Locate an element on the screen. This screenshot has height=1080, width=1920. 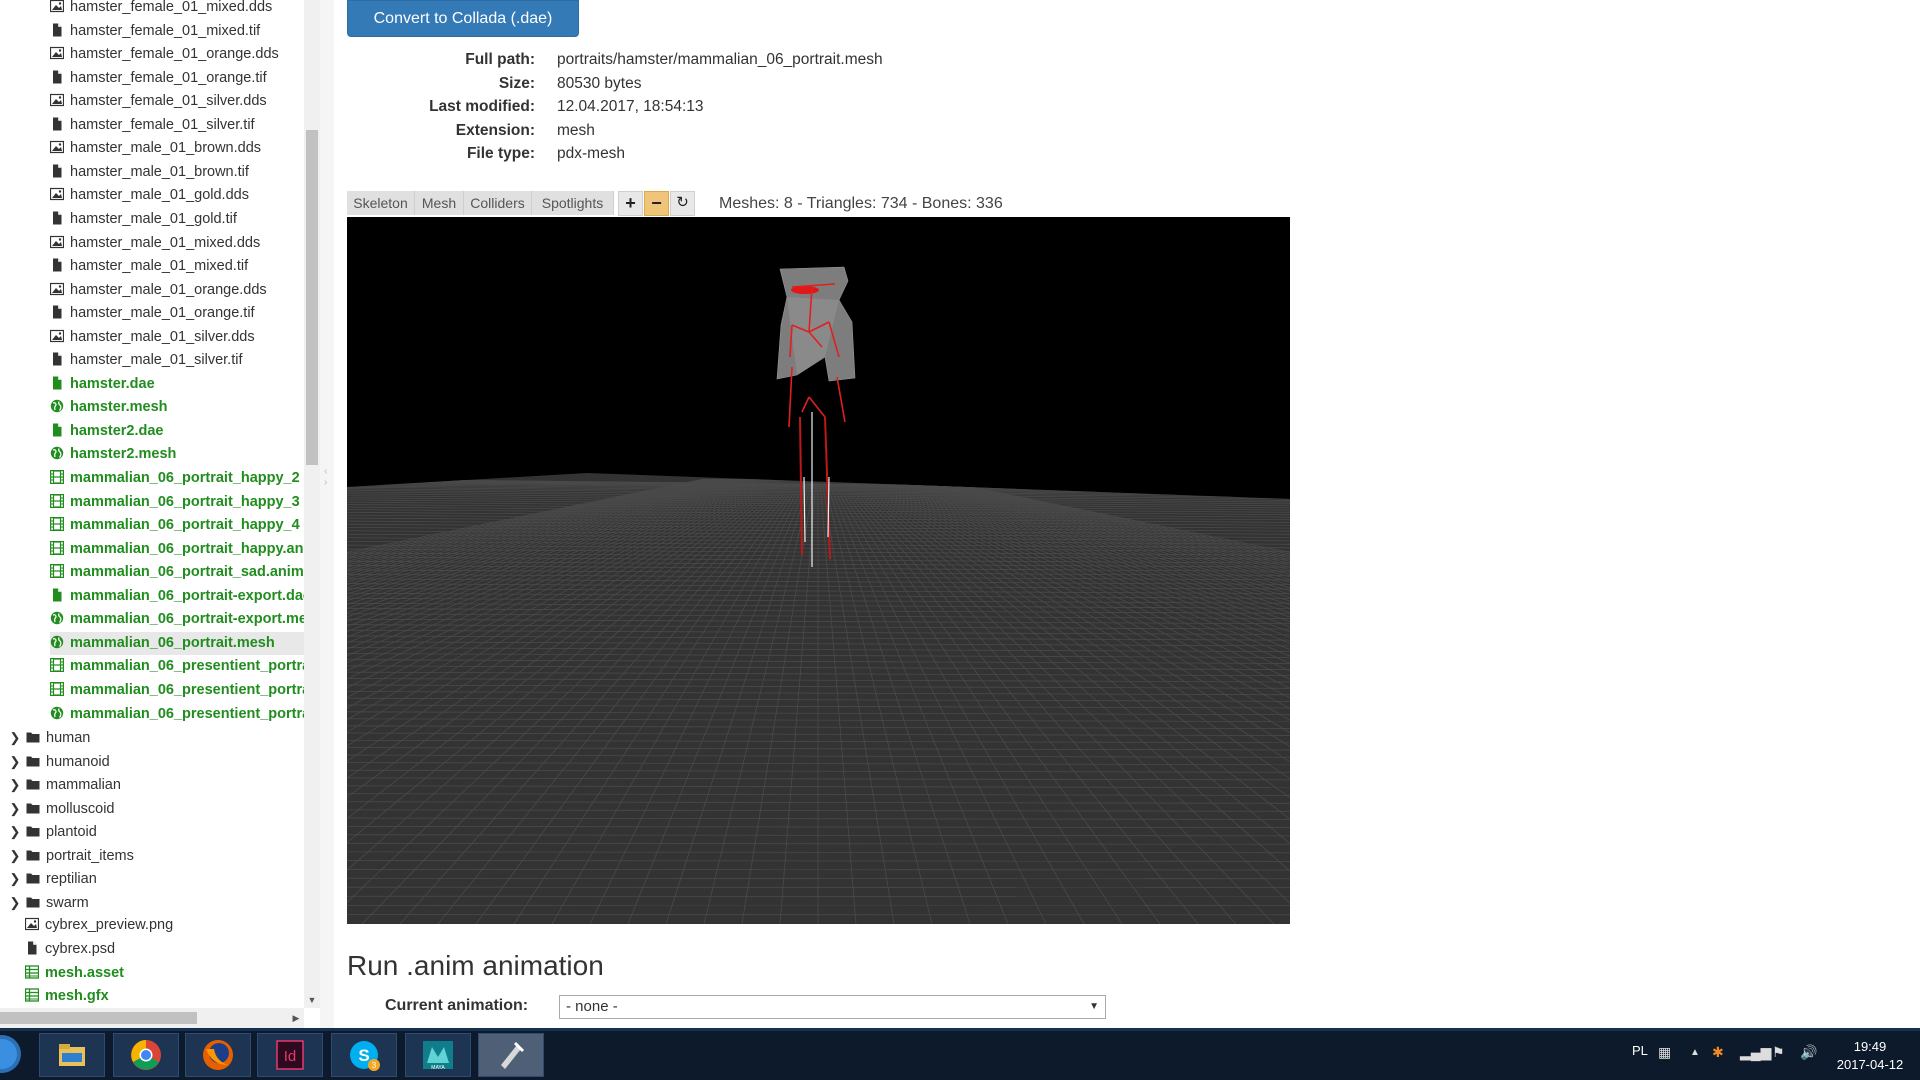
indesign-label: Id is located at coordinates (290, 1056).